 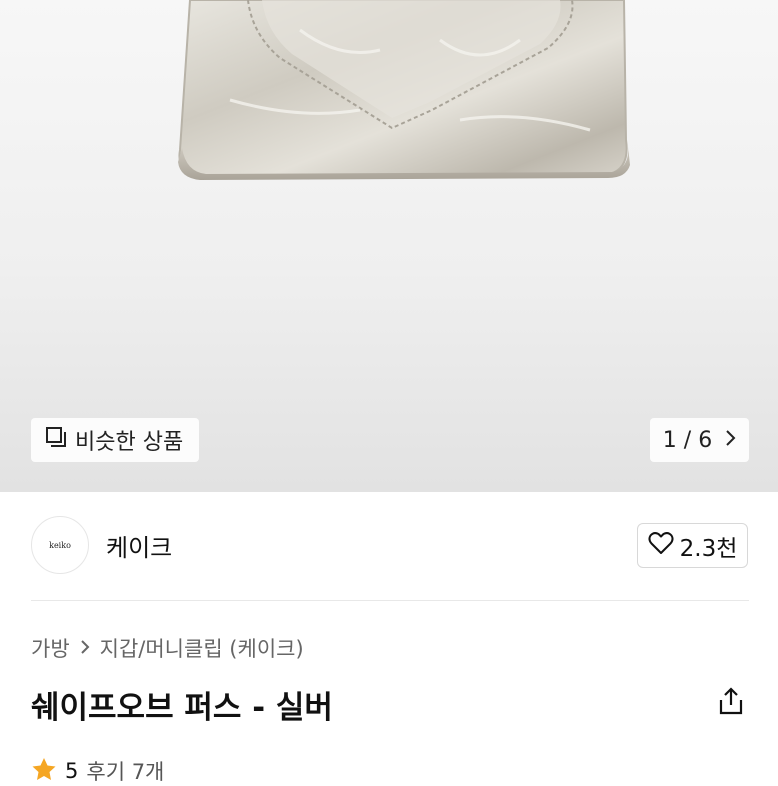 I want to click on store-row: keiko 케이크 2.3천, so click(x=389, y=546).